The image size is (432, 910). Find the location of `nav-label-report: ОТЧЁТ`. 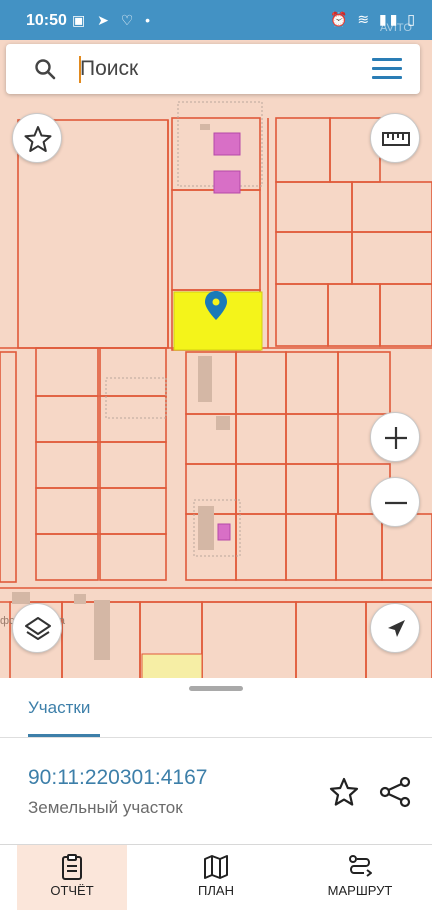

nav-label-report: ОТЧЁТ is located at coordinates (72, 890).